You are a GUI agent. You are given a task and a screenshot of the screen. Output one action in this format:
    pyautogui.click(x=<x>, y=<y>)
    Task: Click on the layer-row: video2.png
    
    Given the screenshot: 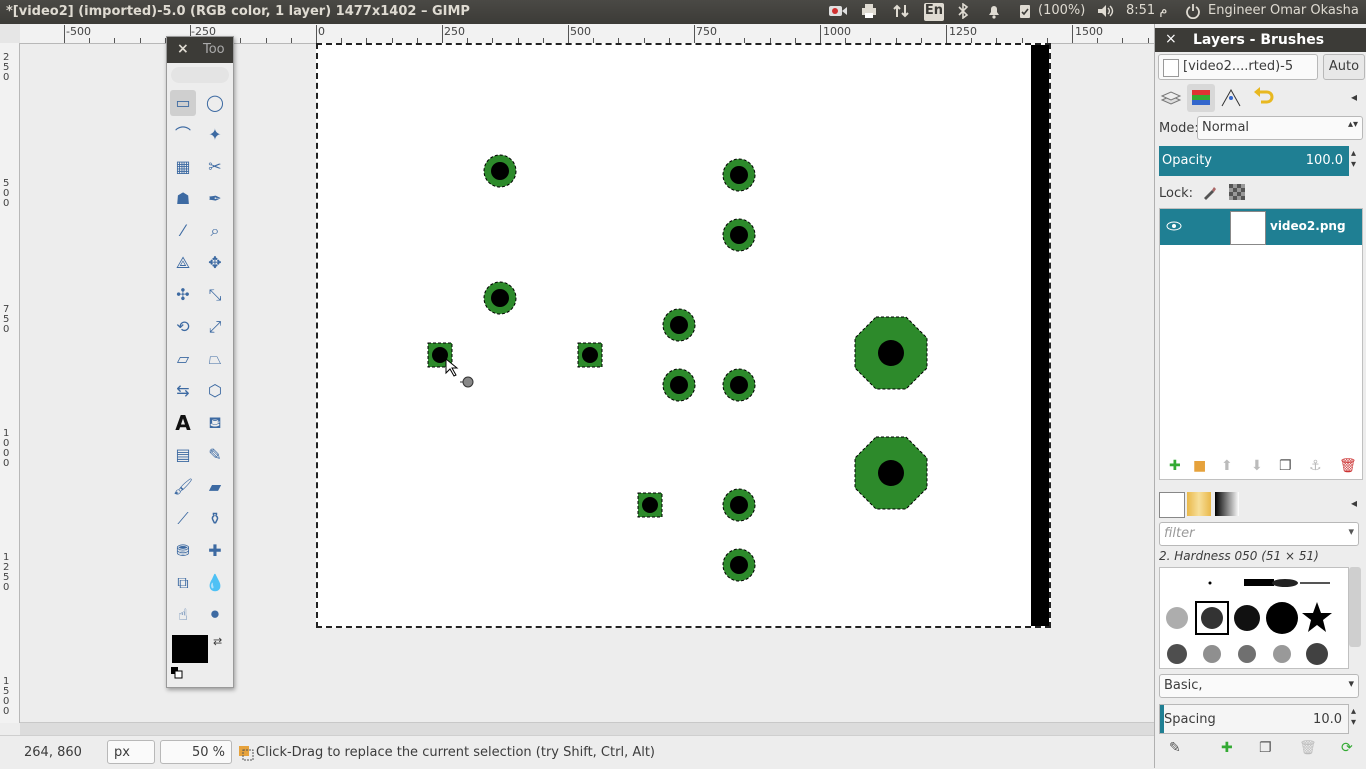 What is the action you would take?
    pyautogui.click(x=1261, y=227)
    